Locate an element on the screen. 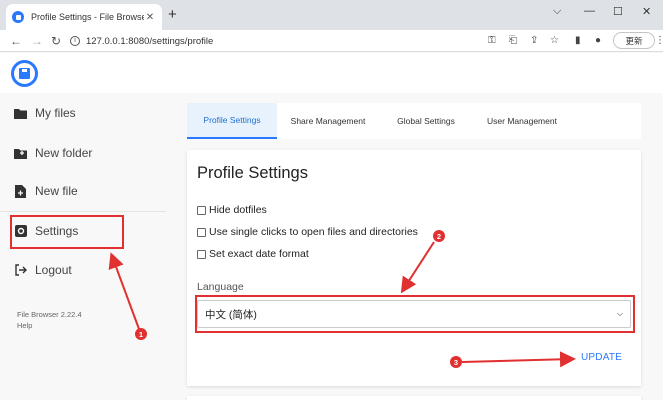 Image resolution: width=663 pixels, height=400 pixels. annotation-marker-3: 3 is located at coordinates (456, 362).